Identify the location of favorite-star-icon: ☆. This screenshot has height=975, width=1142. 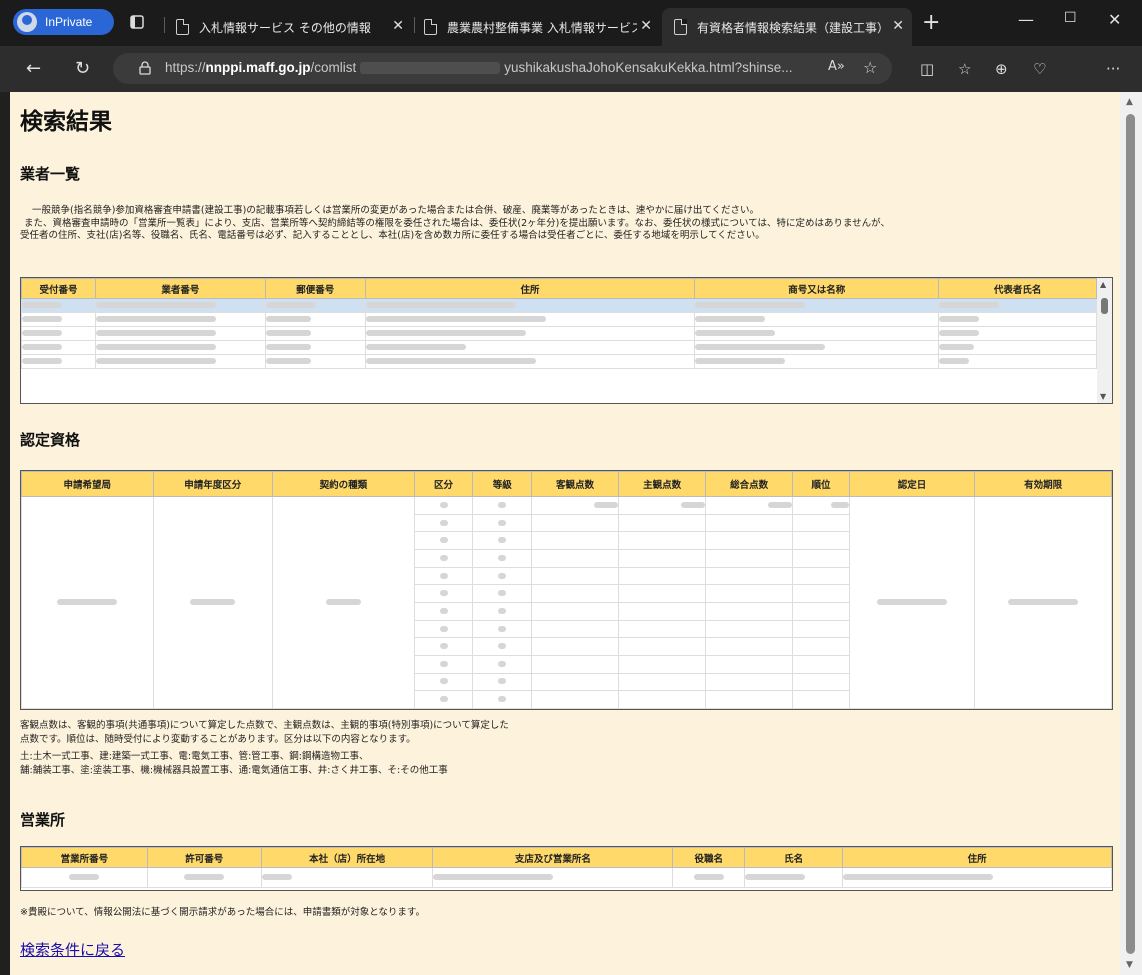
(870, 67).